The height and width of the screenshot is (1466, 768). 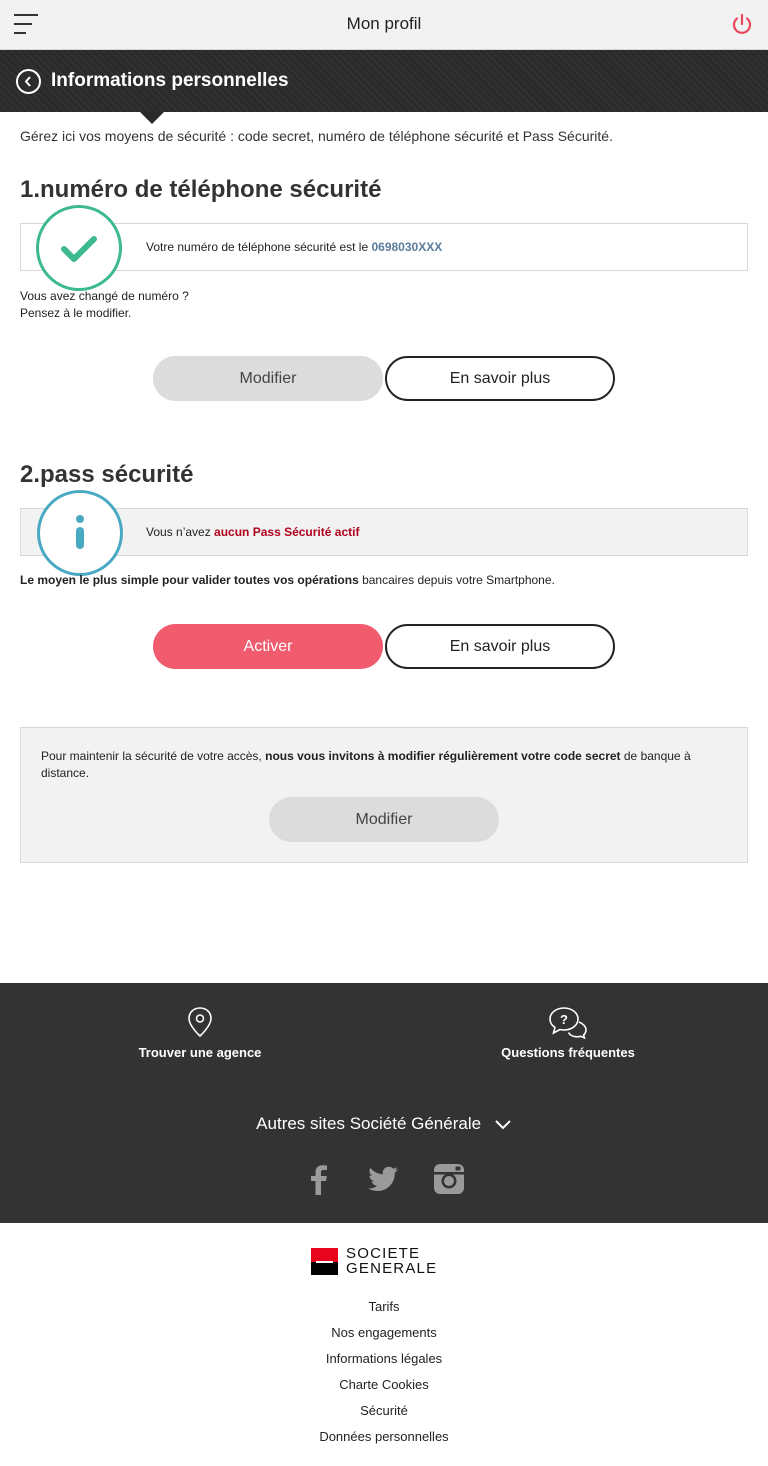 What do you see at coordinates (568, 1052) in the screenshot?
I see `faq-link: Questions fréquentes` at bounding box center [568, 1052].